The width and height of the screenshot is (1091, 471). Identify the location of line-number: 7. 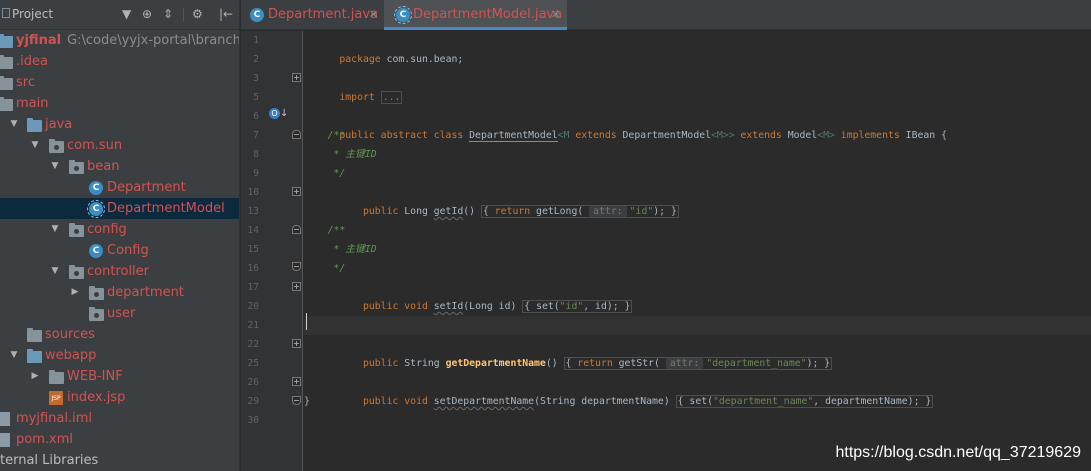
(256, 135).